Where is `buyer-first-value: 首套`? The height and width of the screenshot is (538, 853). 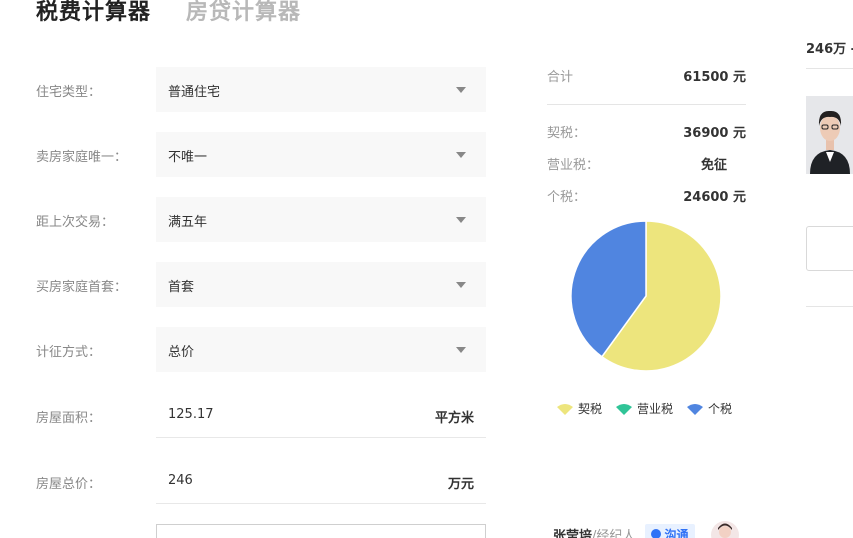
buyer-first-value: 首套 is located at coordinates (181, 287).